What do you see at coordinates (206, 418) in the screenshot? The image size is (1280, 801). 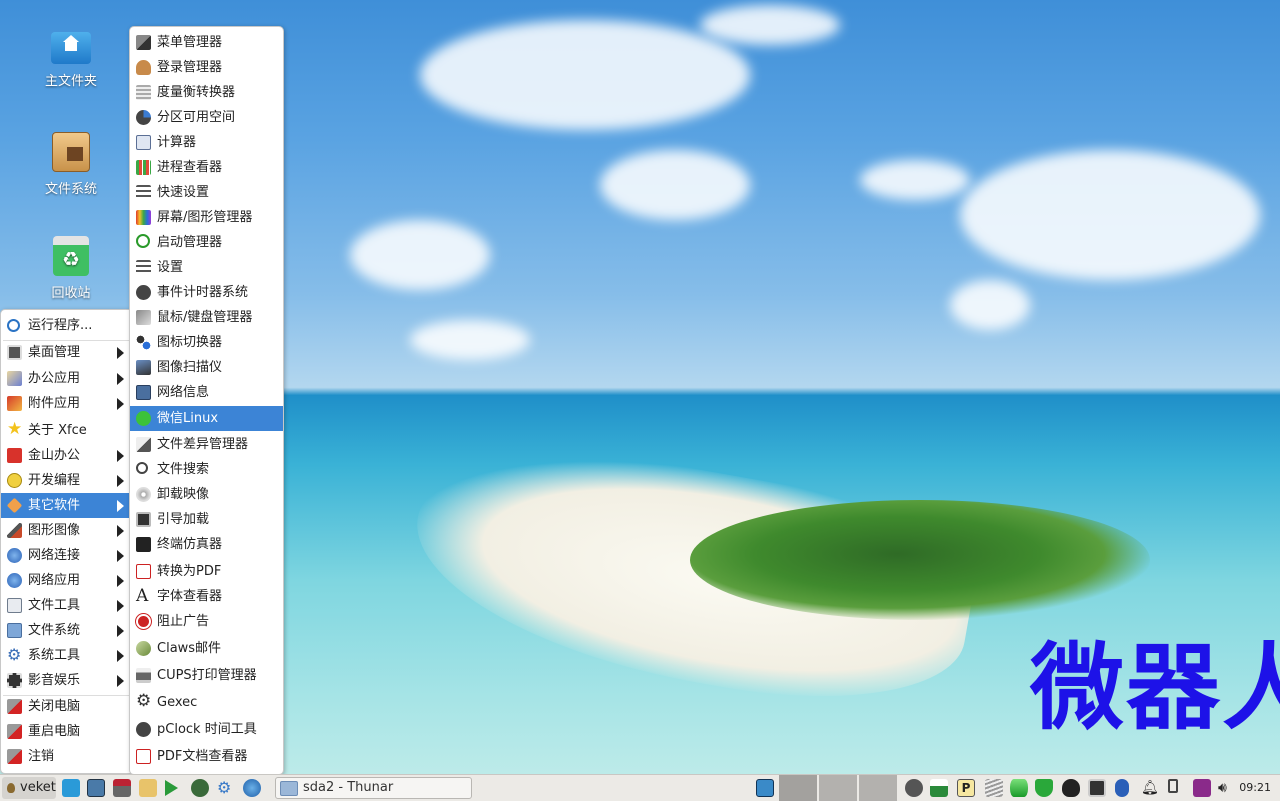 I see `submenu-item-wechat: 微信Linux` at bounding box center [206, 418].